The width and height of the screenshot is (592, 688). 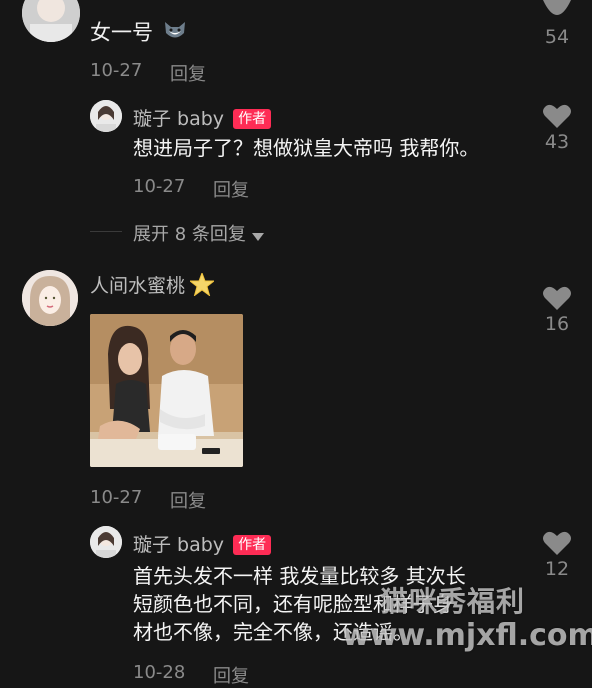 I want to click on watermark: 猫咪秀福利, so click(x=452, y=600).